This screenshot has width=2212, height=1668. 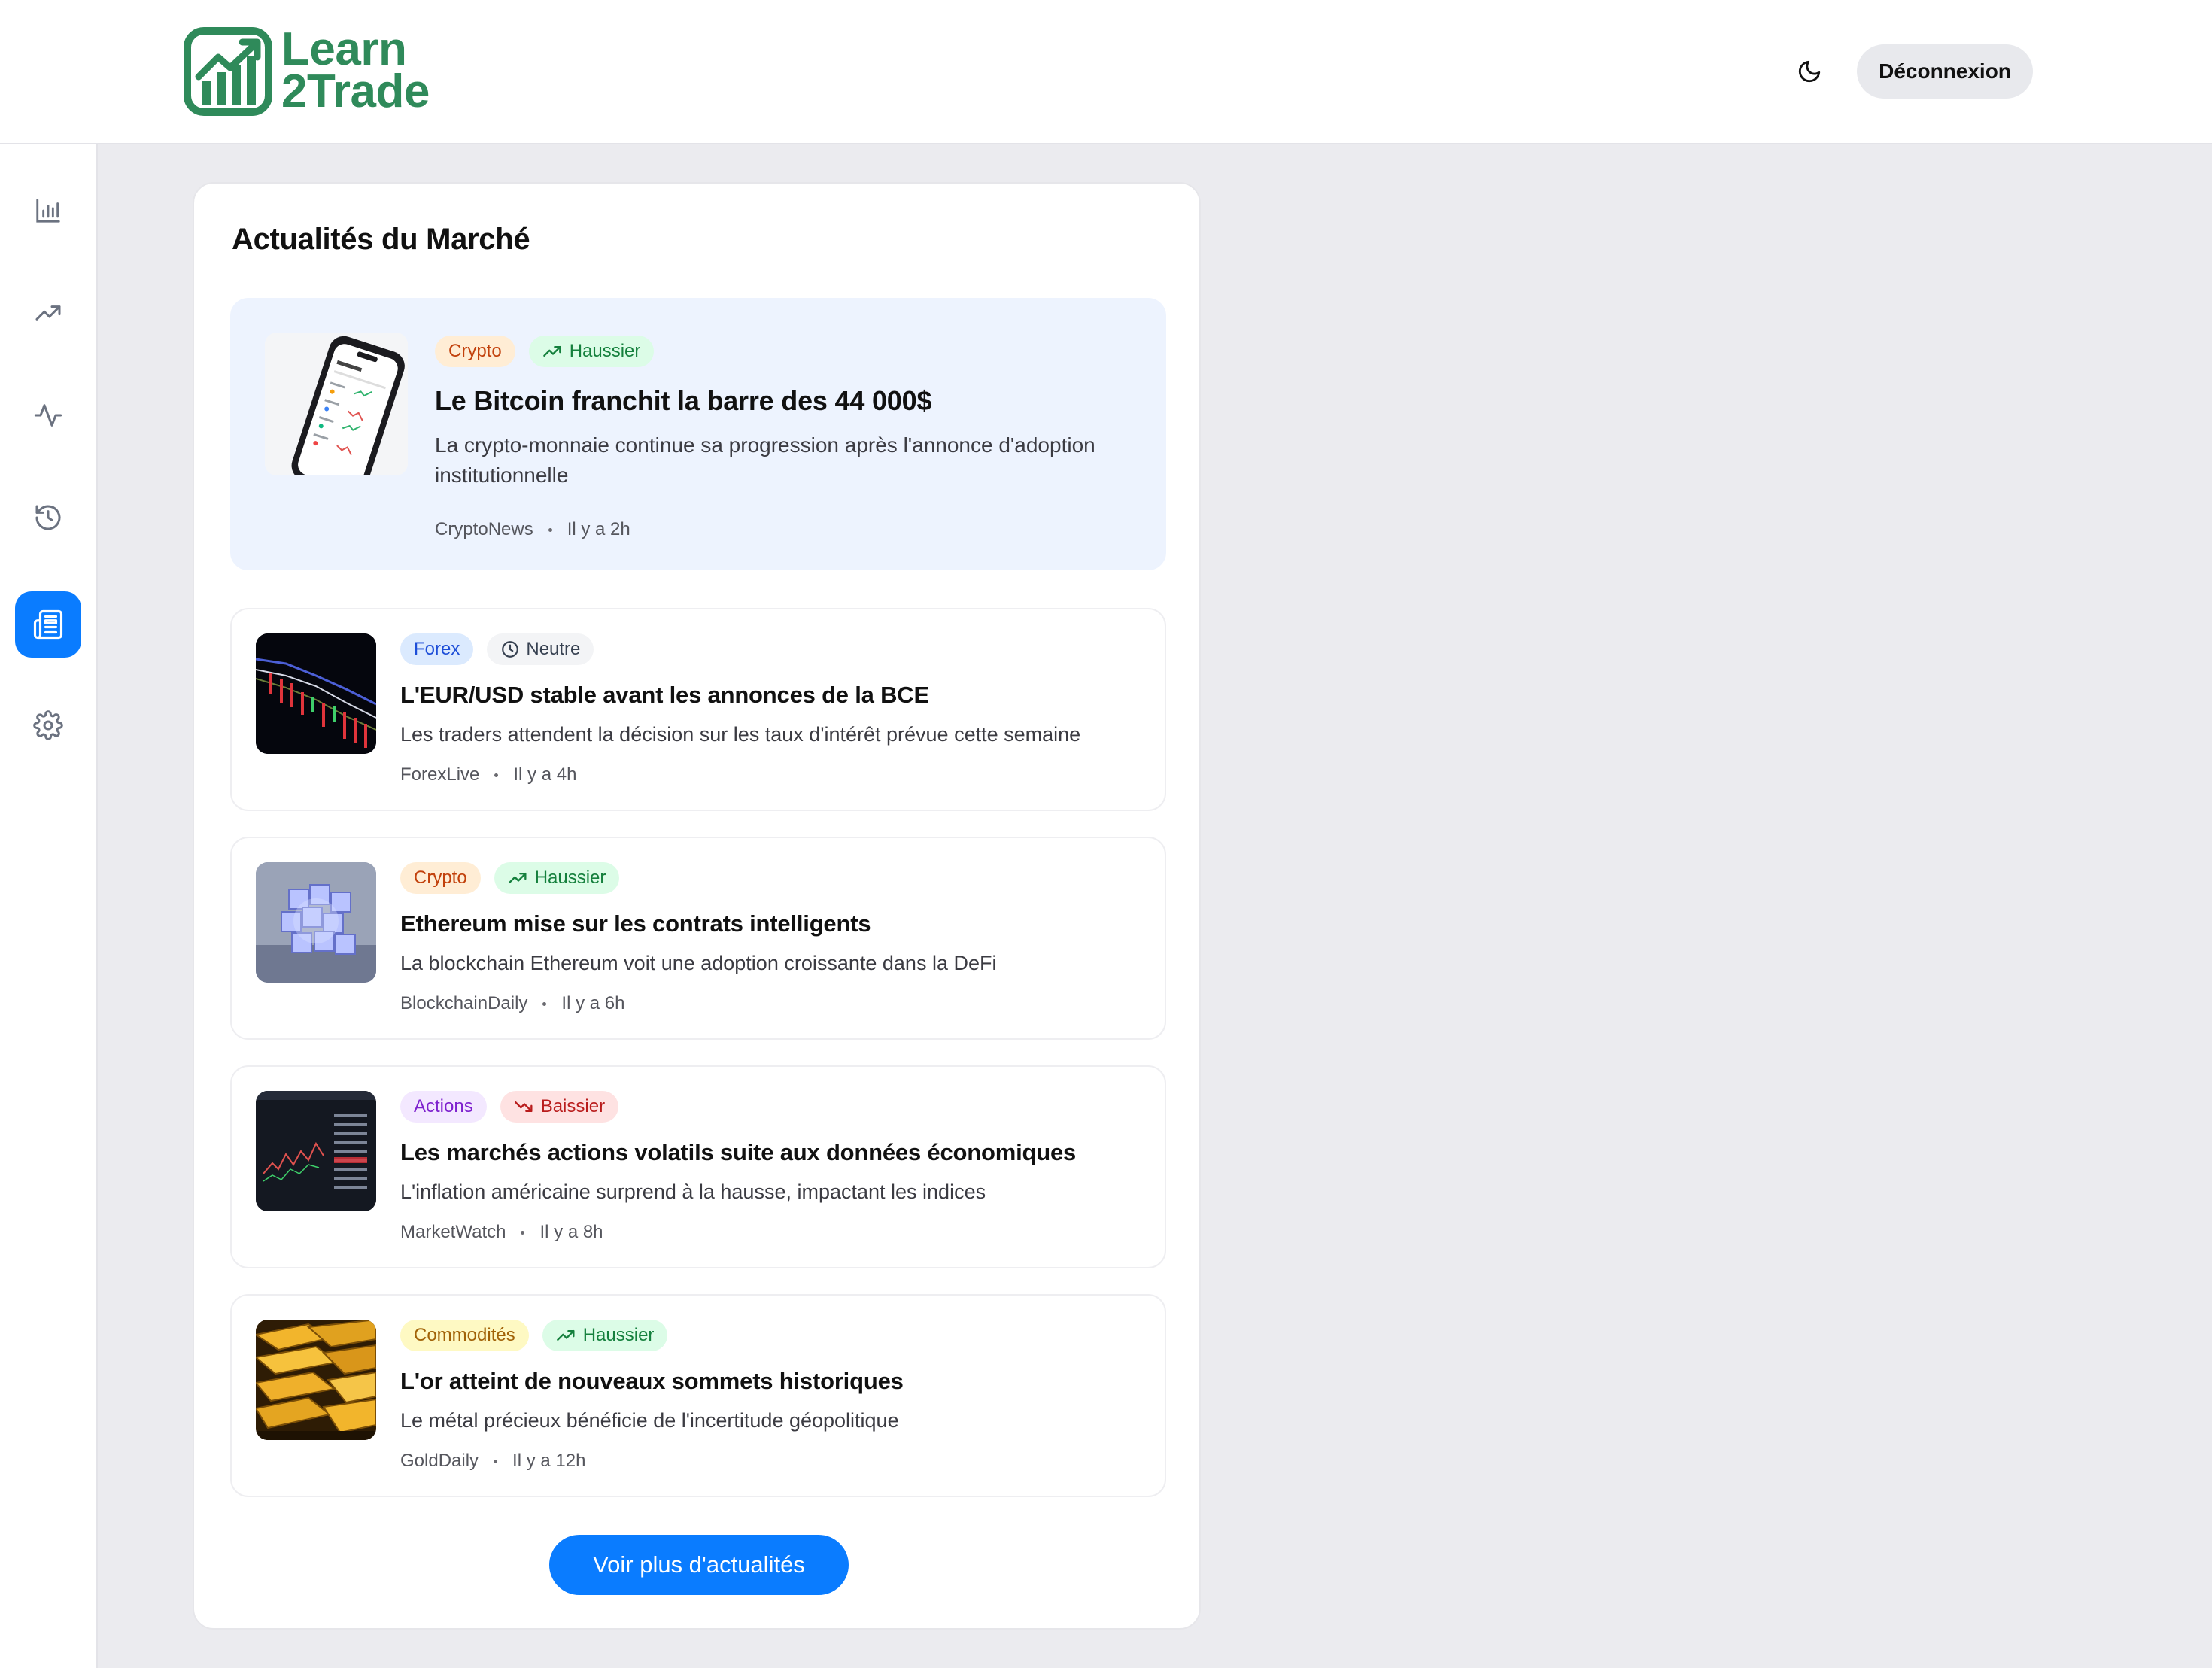 What do you see at coordinates (553, 649) in the screenshot?
I see `sentiment-label: Neutre` at bounding box center [553, 649].